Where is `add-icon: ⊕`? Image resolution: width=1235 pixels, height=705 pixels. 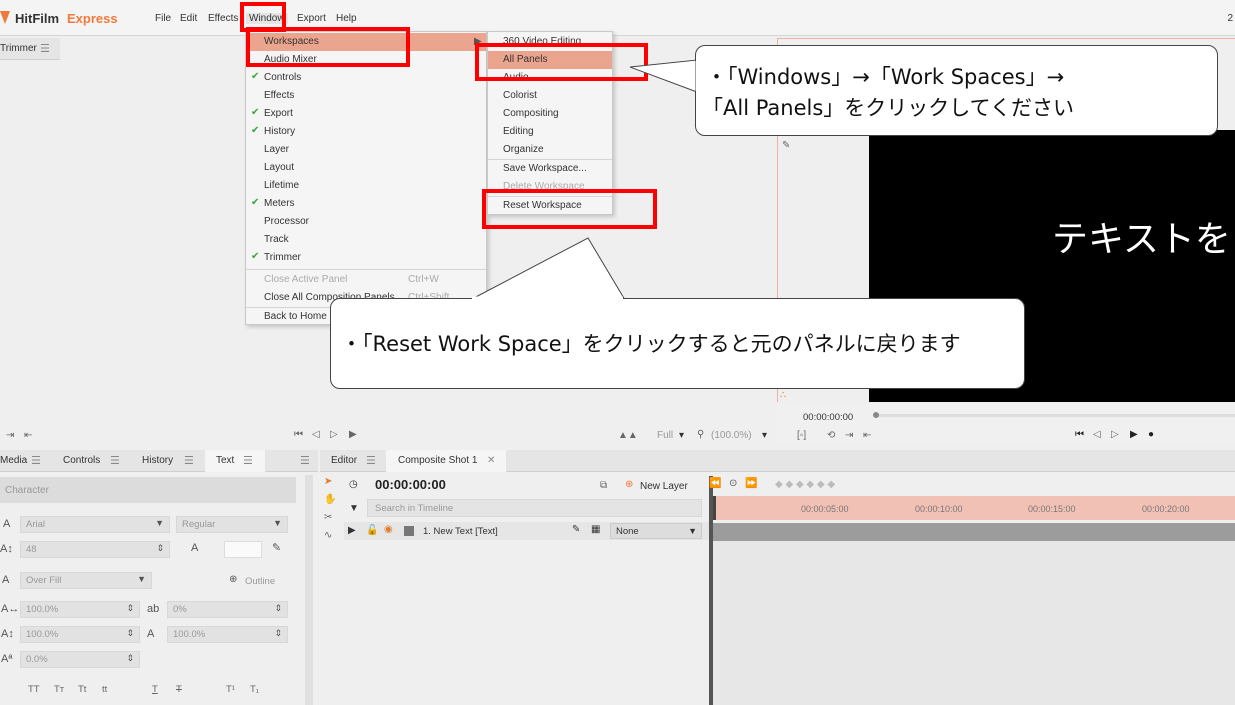
add-icon: ⊕ is located at coordinates (233, 579).